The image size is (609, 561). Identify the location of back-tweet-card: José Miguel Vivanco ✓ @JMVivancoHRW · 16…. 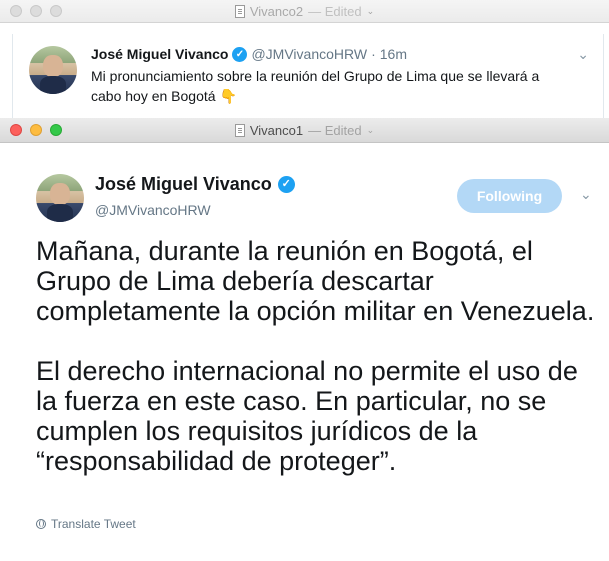
(308, 76).